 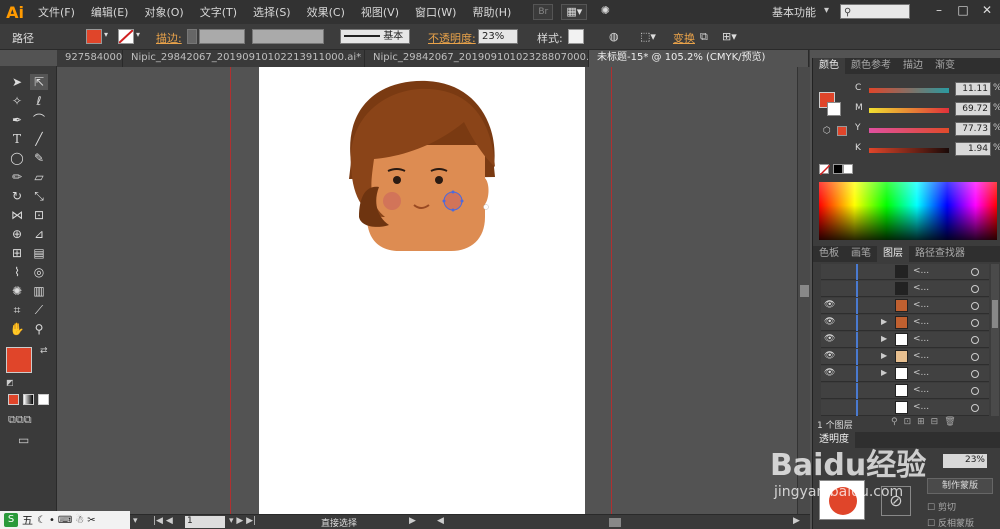 What do you see at coordinates (39, 310) in the screenshot?
I see `slice-tool-icon: ⟋` at bounding box center [39, 310].